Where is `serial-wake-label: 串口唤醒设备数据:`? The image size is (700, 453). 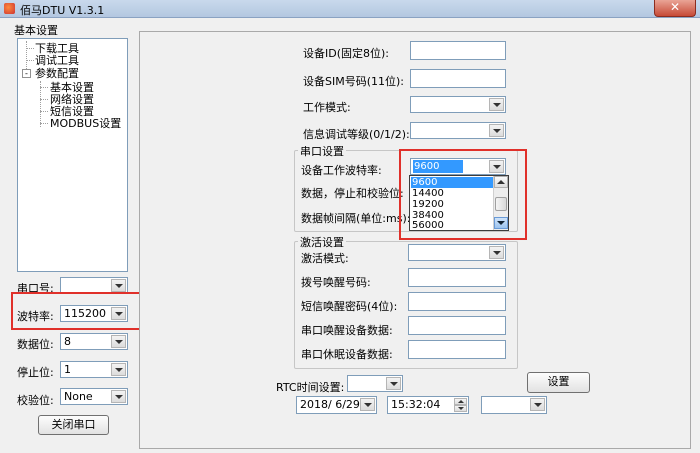
serial-wake-label: 串口唤醒设备数据: is located at coordinates (347, 330).